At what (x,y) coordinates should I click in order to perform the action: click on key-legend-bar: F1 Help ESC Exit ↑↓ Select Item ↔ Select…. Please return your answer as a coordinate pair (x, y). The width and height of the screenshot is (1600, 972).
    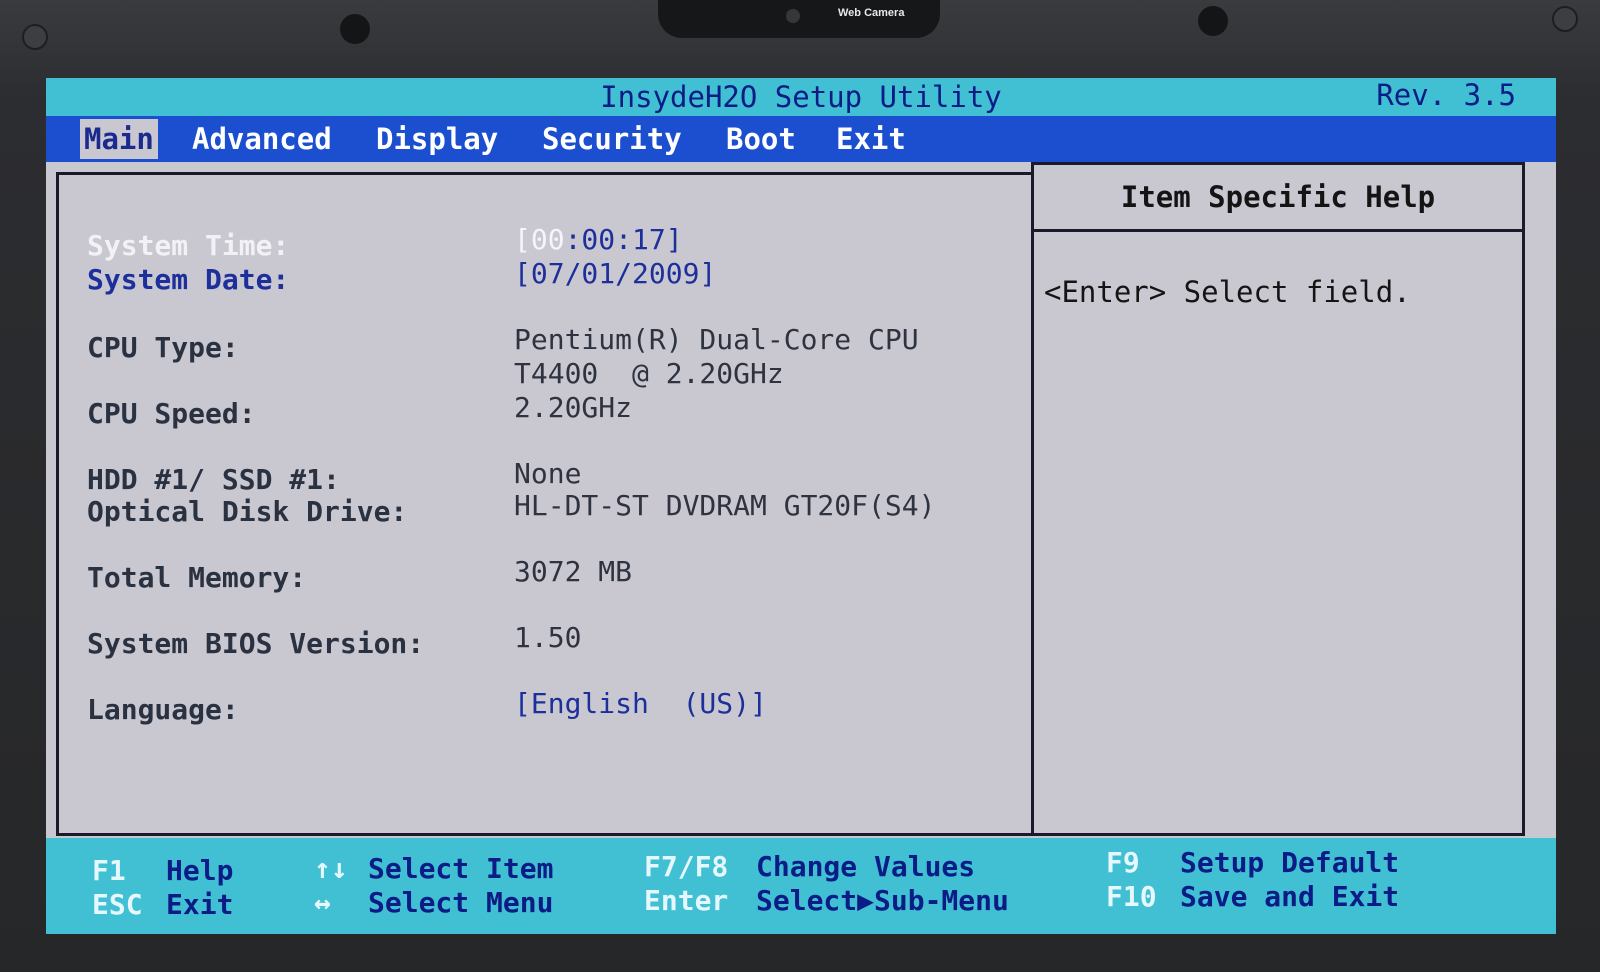
    Looking at the image, I should click on (801, 886).